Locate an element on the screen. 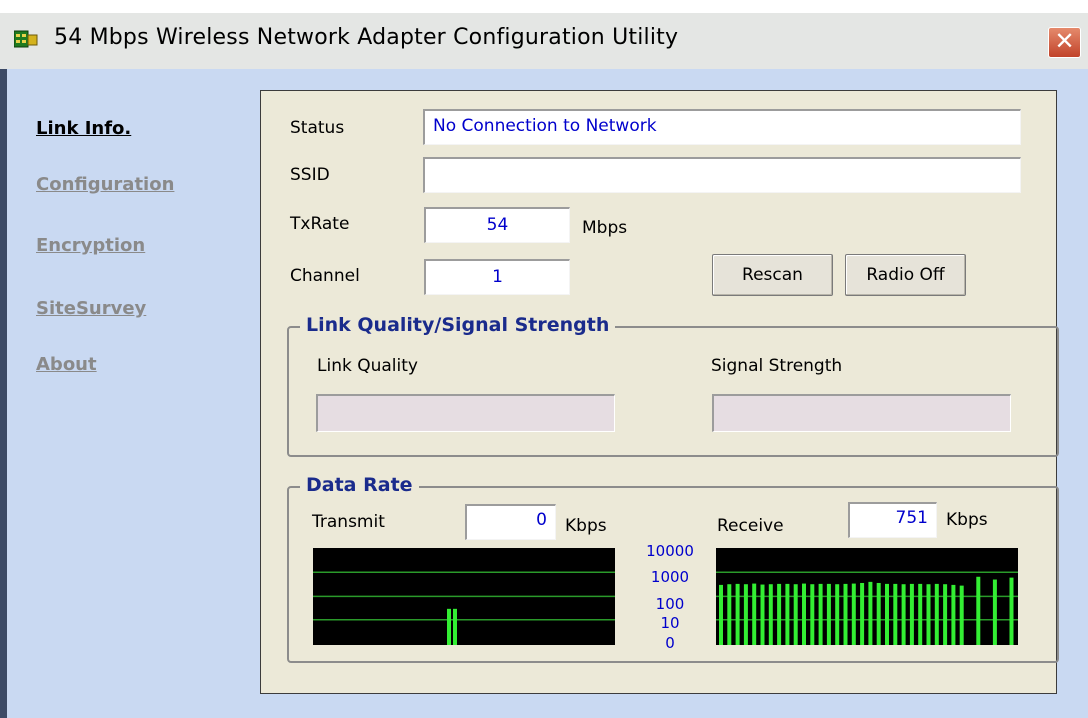  transmit-unit: Kbps is located at coordinates (586, 526).